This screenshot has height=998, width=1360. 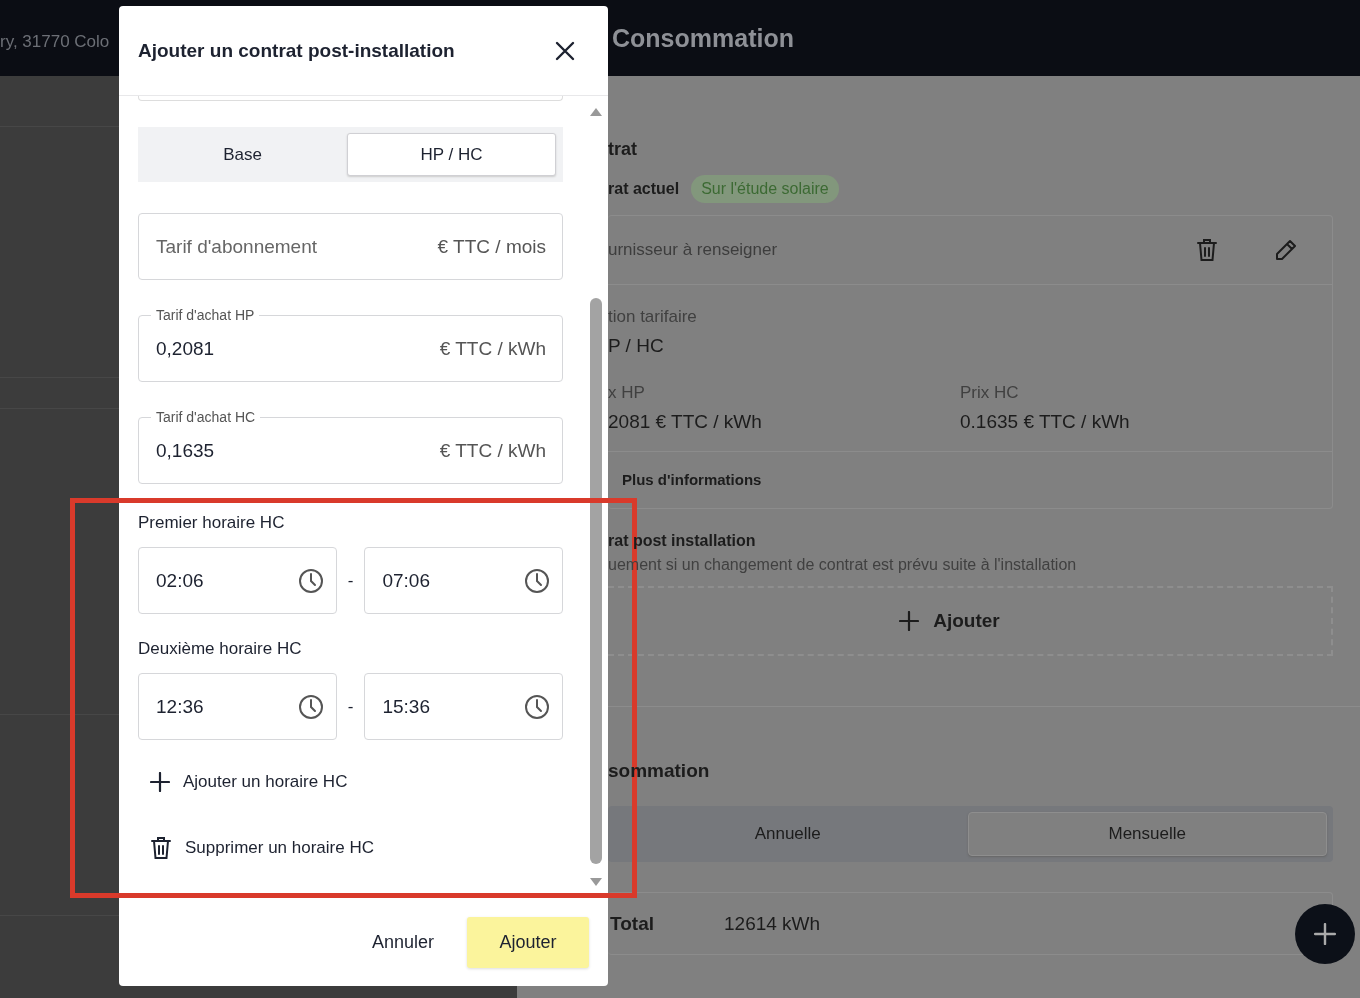 I want to click on add-contract-button: Ajouter, so click(x=970, y=621).